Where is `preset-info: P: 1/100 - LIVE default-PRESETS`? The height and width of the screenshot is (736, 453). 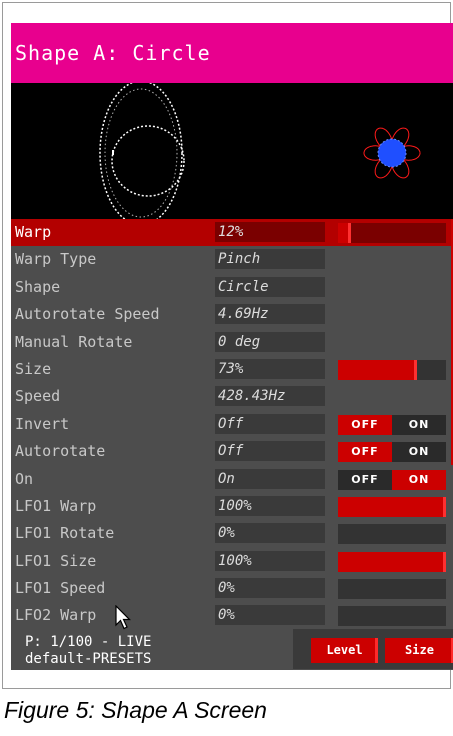 preset-info: P: 1/100 - LIVE default-PRESETS is located at coordinates (88, 651).